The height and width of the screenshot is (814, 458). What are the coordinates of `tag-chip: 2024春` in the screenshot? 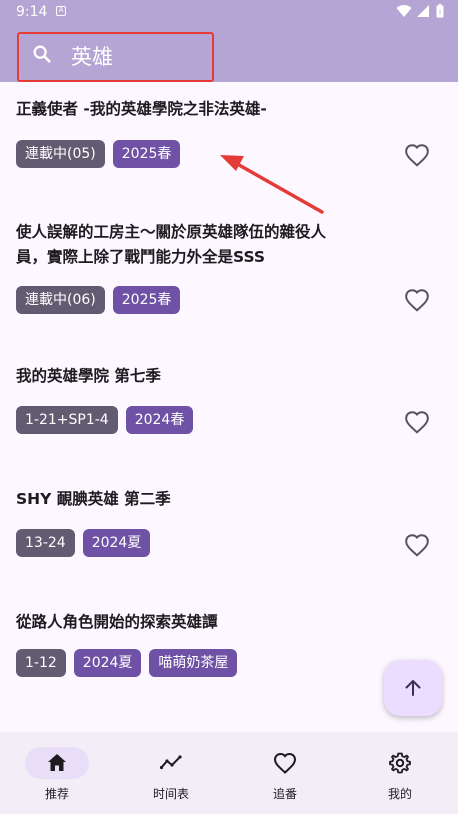 It's located at (159, 420).